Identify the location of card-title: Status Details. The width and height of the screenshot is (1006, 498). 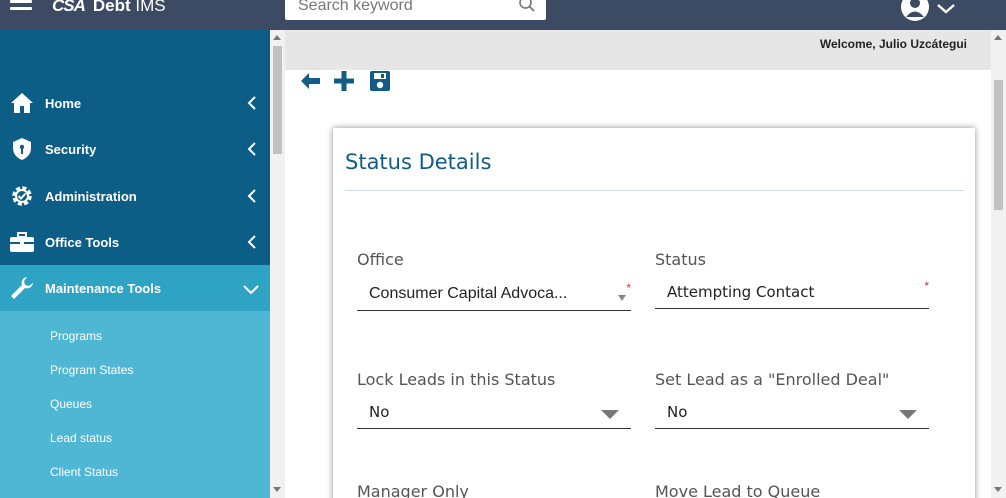
(418, 162).